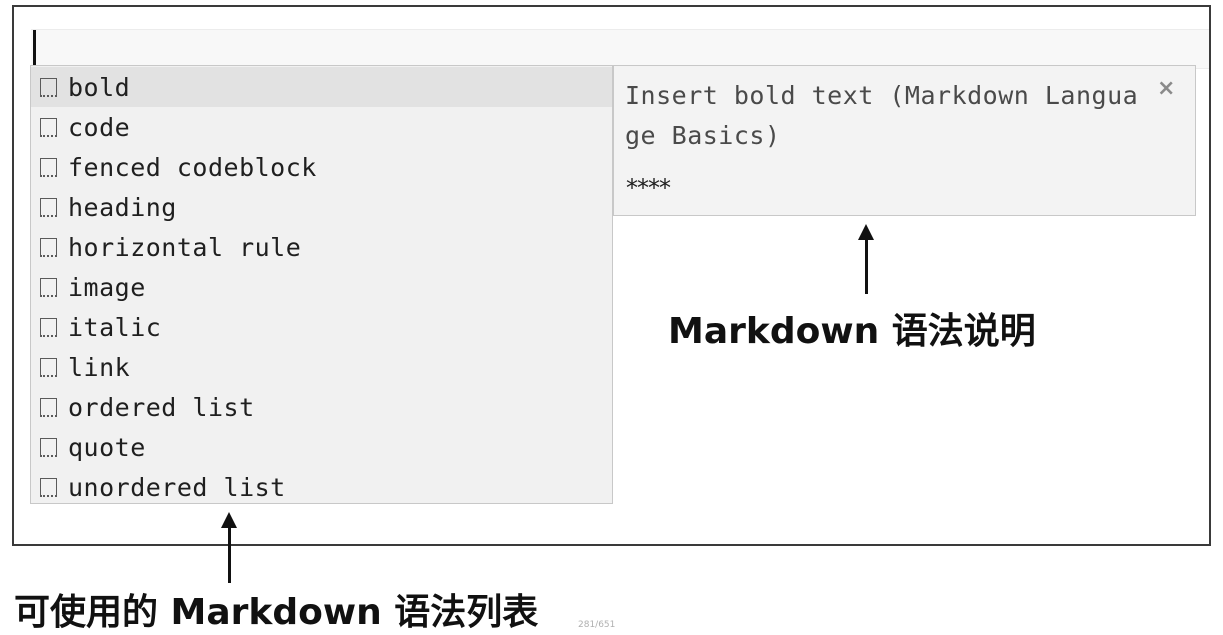  What do you see at coordinates (321, 407) in the screenshot?
I see `hint-item-ordered-list: ordered list` at bounding box center [321, 407].